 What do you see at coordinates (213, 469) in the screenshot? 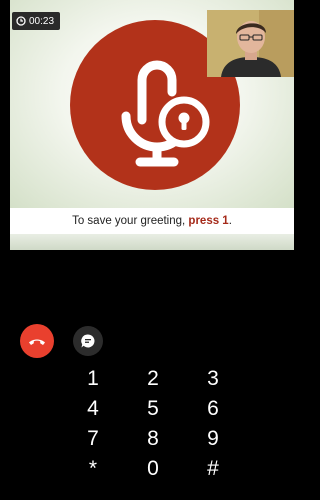
I see `dialpad-key-hash: #` at bounding box center [213, 469].